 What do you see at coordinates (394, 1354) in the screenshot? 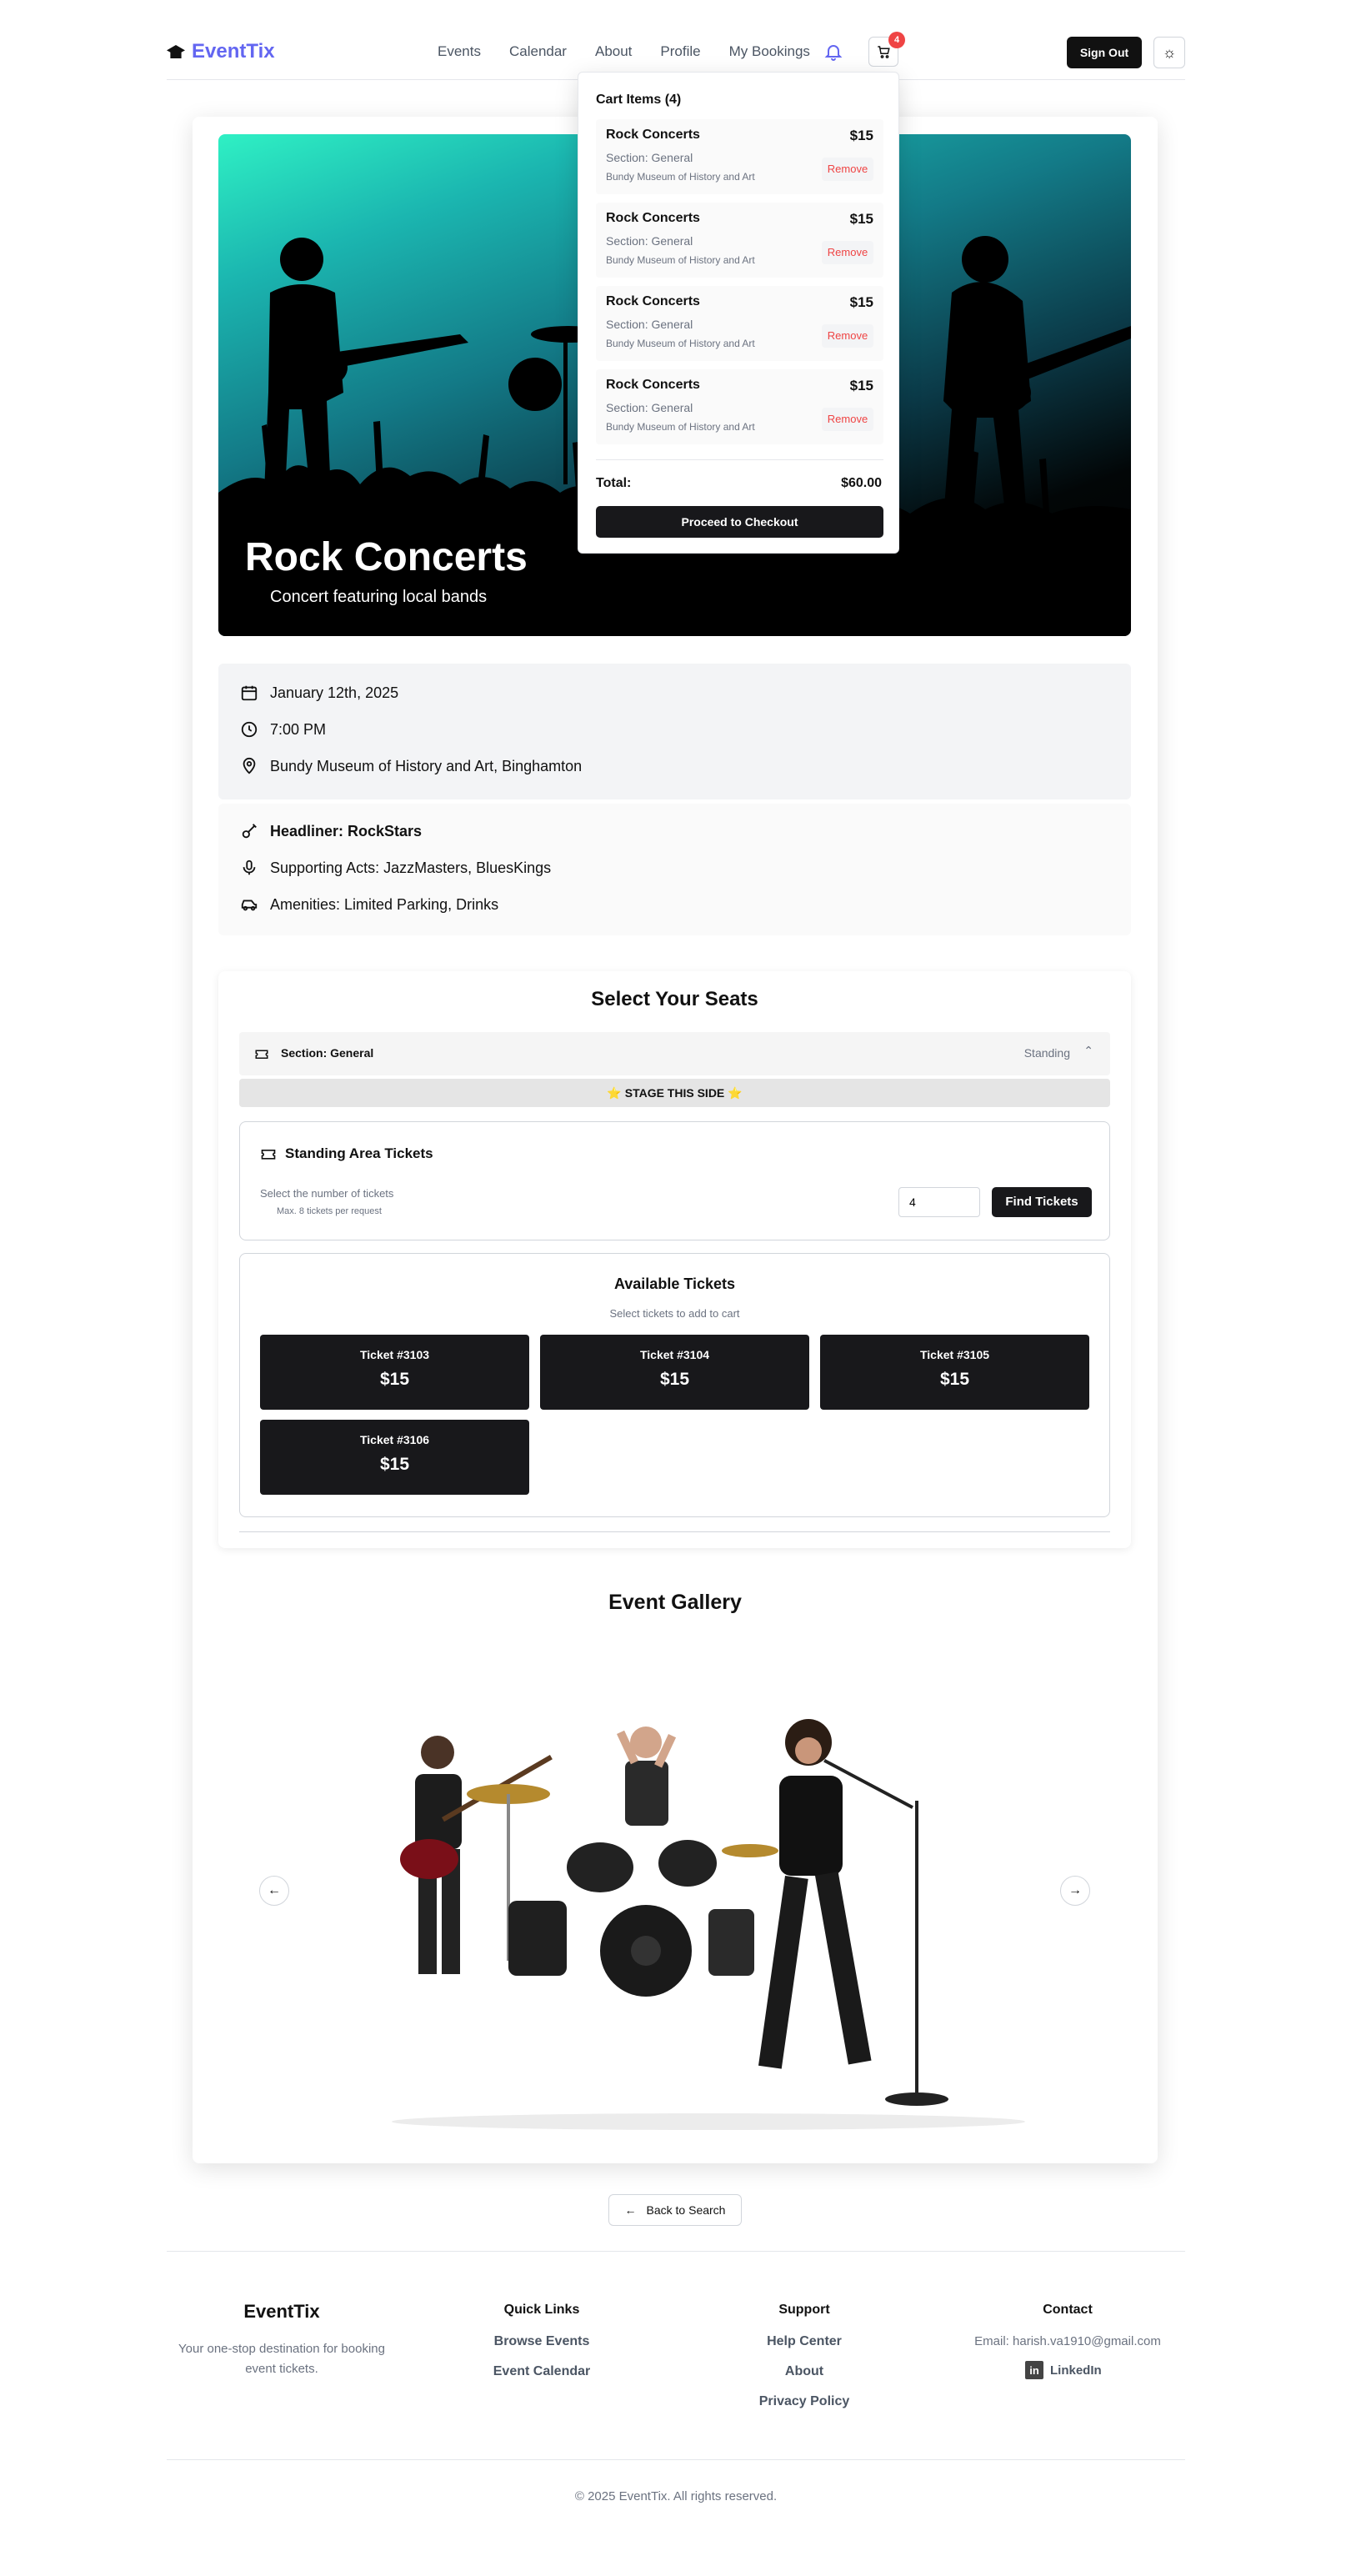
I see `ticket-name: Ticket #3103` at bounding box center [394, 1354].